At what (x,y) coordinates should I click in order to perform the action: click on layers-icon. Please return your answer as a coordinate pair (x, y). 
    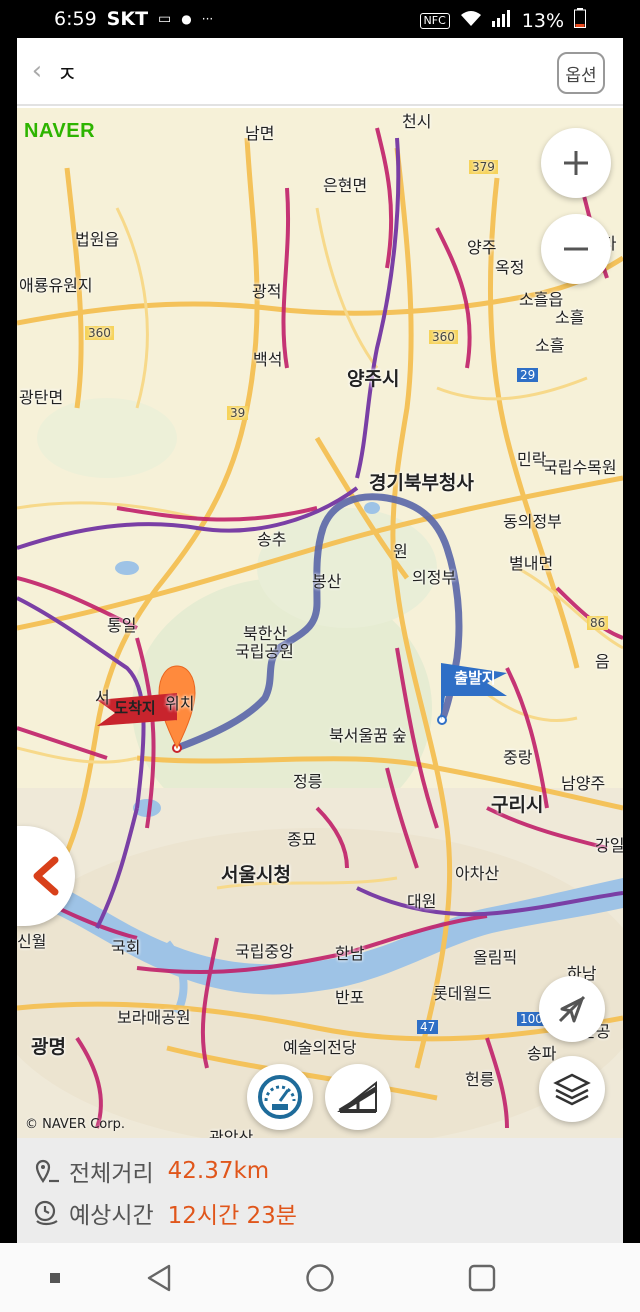
    Looking at the image, I should click on (572, 1089).